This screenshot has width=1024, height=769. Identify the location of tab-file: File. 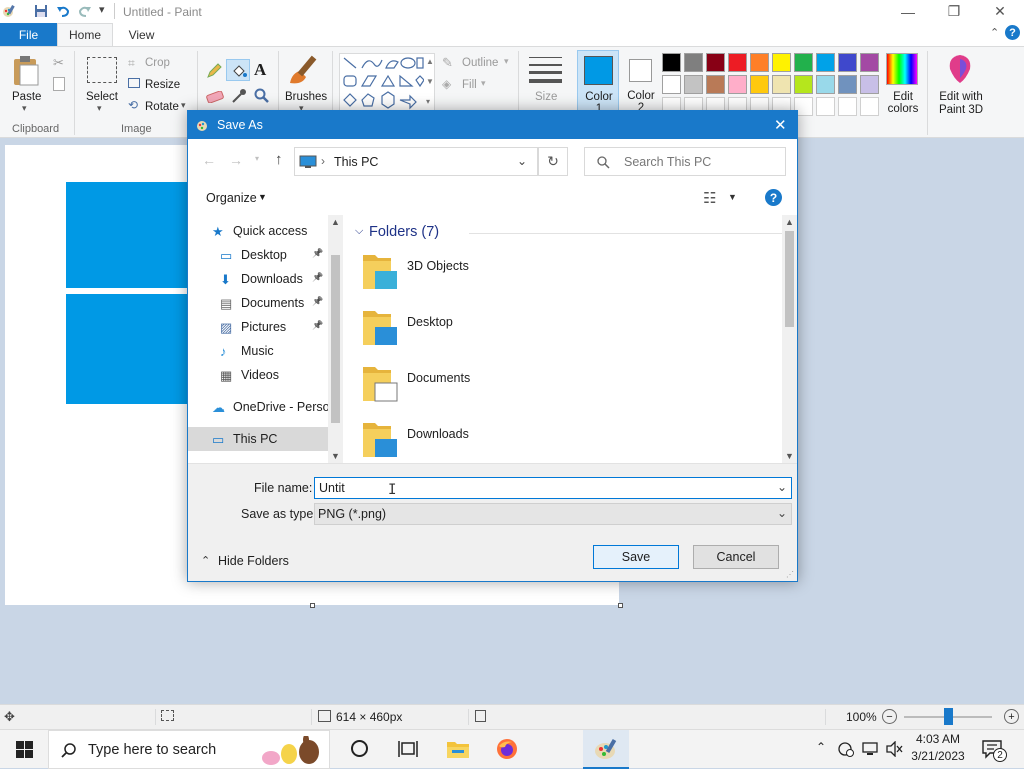
(28, 34).